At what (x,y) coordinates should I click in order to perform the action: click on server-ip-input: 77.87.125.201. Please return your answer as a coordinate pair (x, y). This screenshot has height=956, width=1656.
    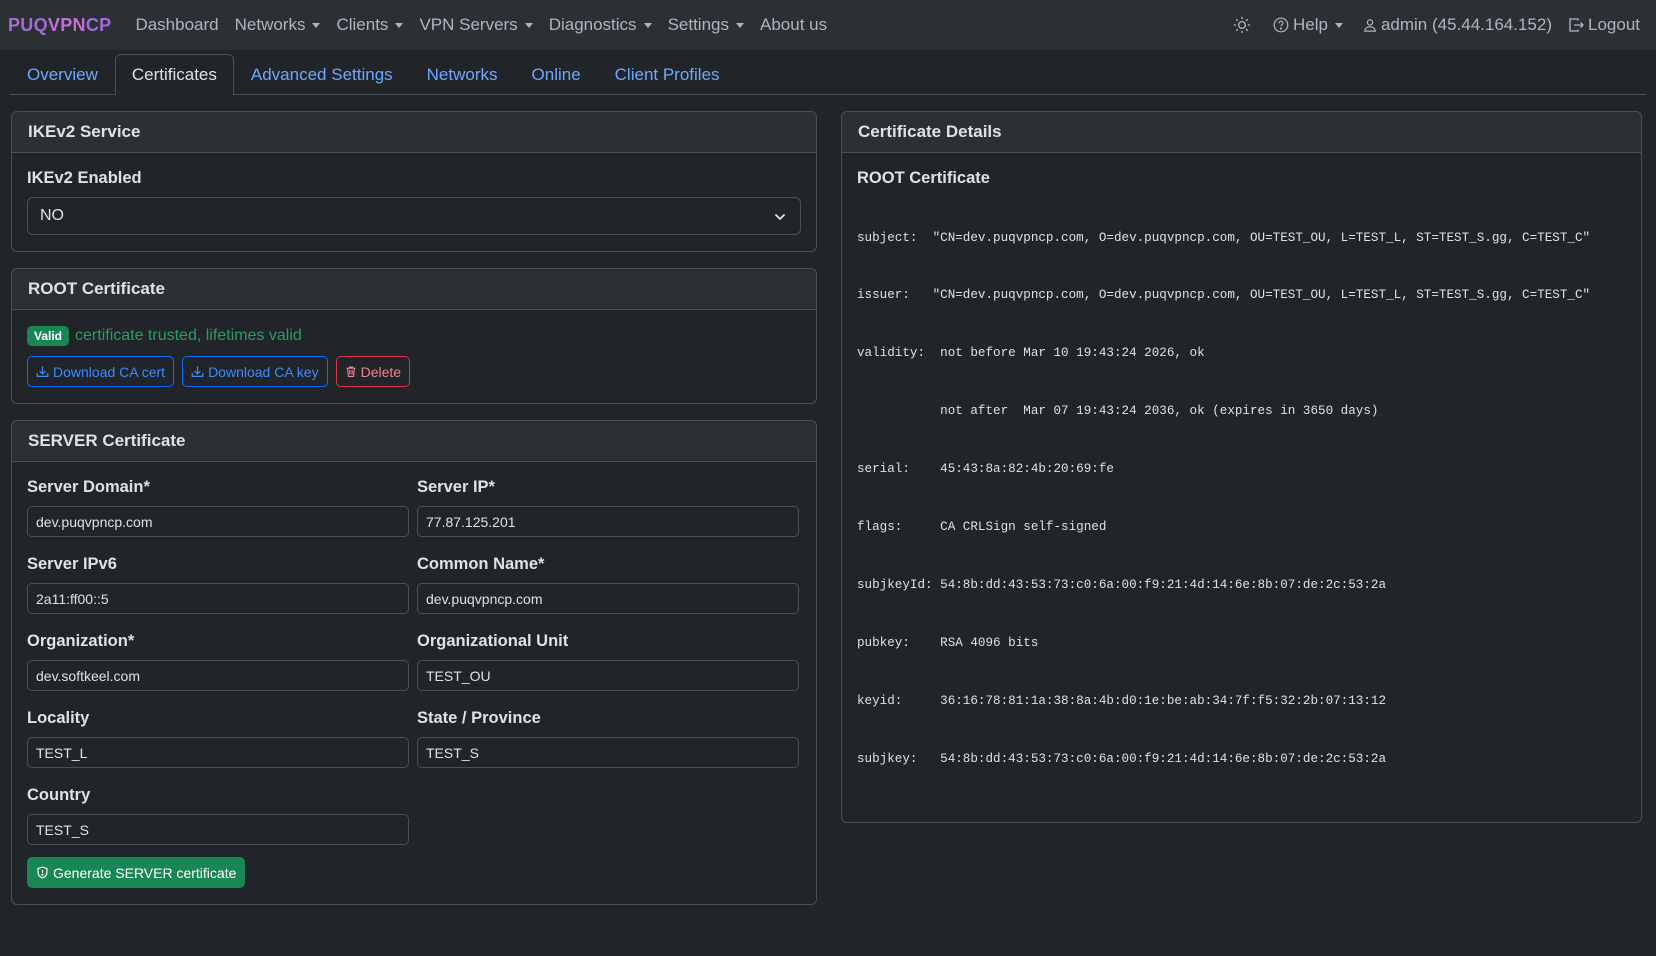
    Looking at the image, I should click on (608, 521).